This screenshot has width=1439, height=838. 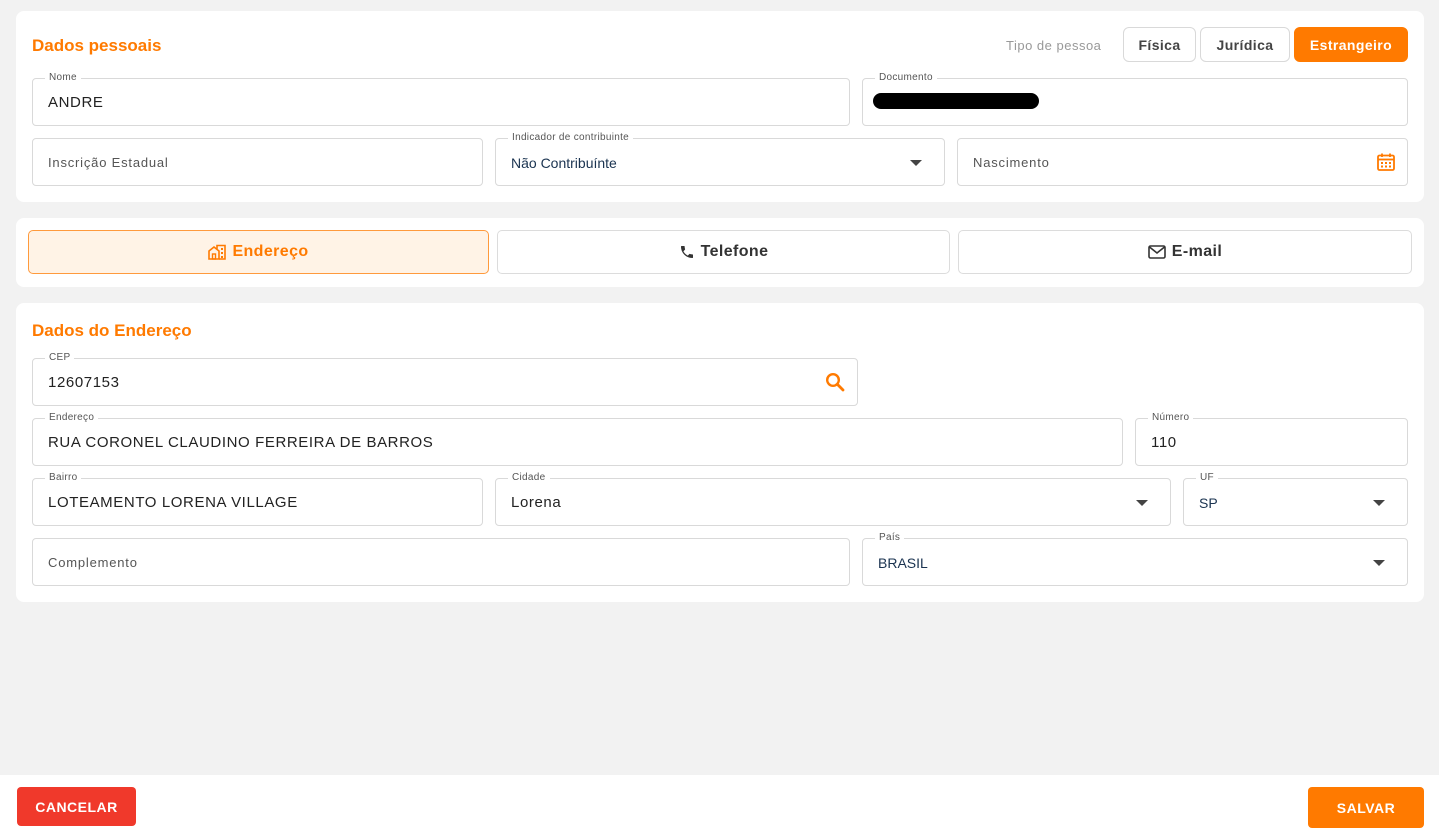 I want to click on tab-endereco-label: Endereço, so click(x=270, y=251).